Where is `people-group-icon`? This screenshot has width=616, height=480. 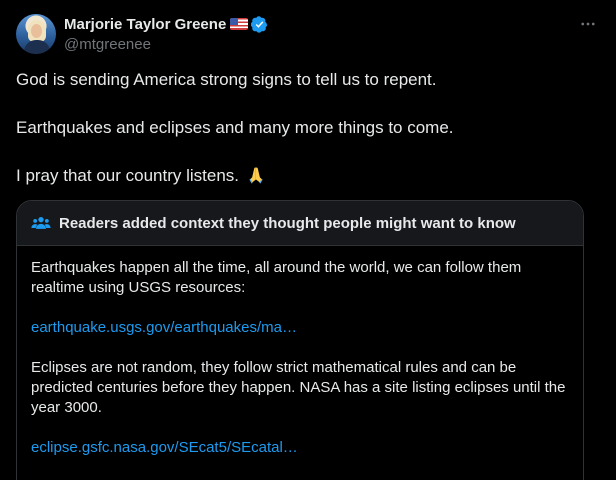
people-group-icon is located at coordinates (41, 223).